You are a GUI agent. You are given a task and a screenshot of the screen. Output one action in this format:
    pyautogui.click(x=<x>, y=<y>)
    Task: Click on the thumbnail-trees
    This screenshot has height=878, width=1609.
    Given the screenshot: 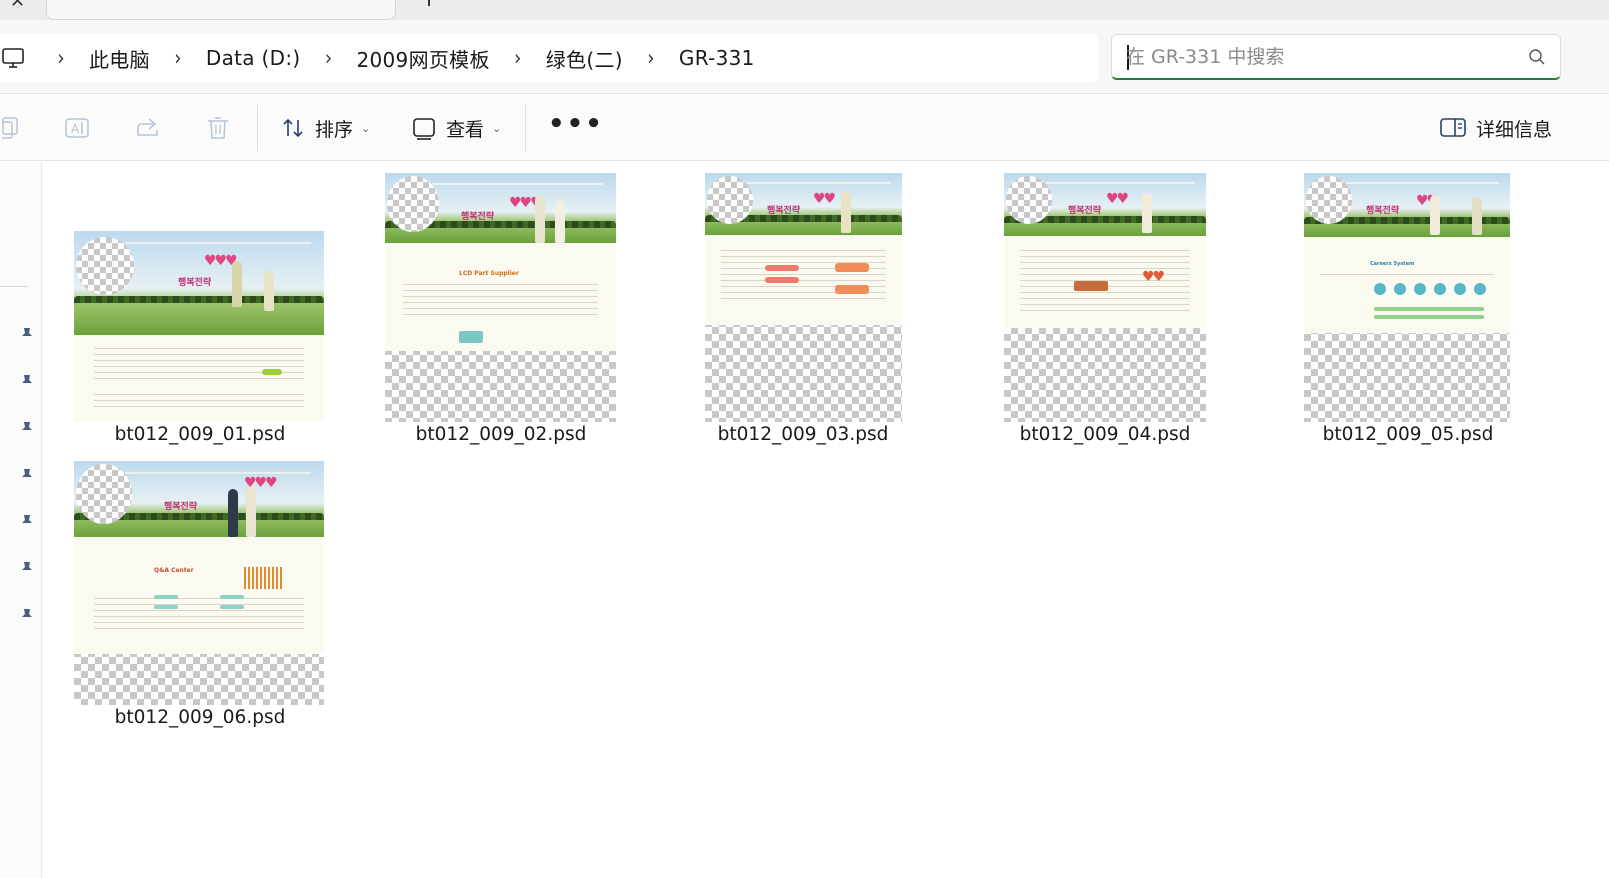 What is the action you would take?
    pyautogui.click(x=199, y=299)
    